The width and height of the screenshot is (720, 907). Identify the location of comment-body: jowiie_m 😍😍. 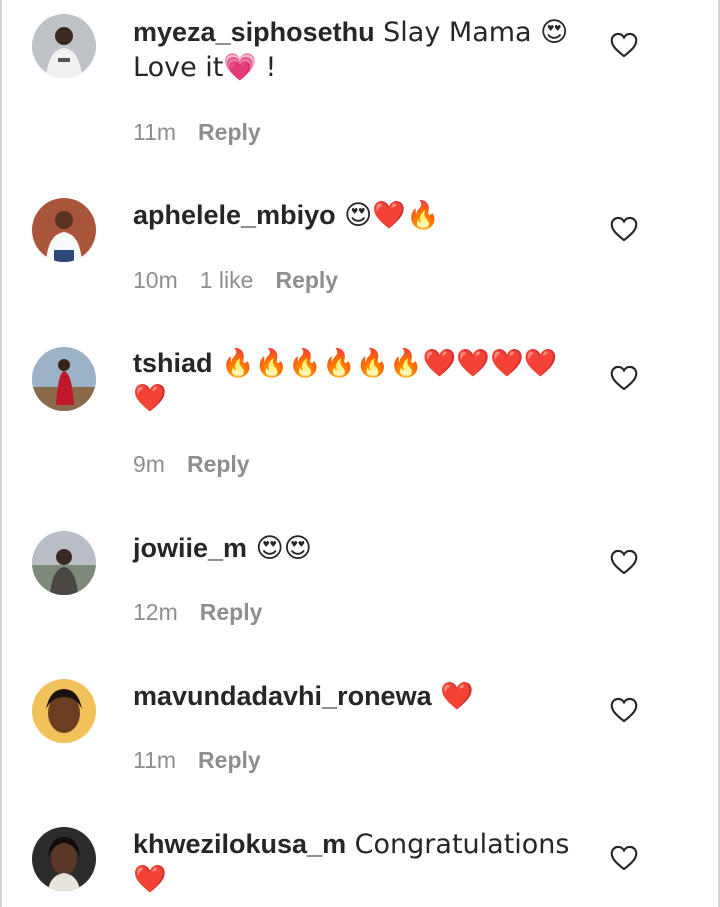
(358, 548).